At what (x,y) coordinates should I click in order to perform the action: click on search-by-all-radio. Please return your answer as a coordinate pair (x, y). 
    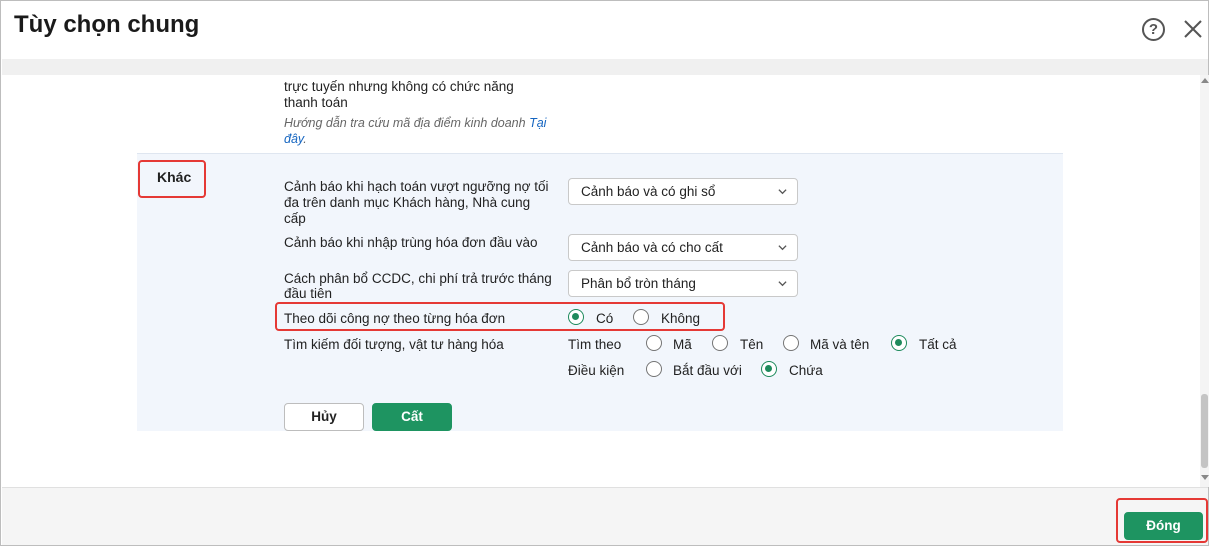
    Looking at the image, I should click on (899, 343).